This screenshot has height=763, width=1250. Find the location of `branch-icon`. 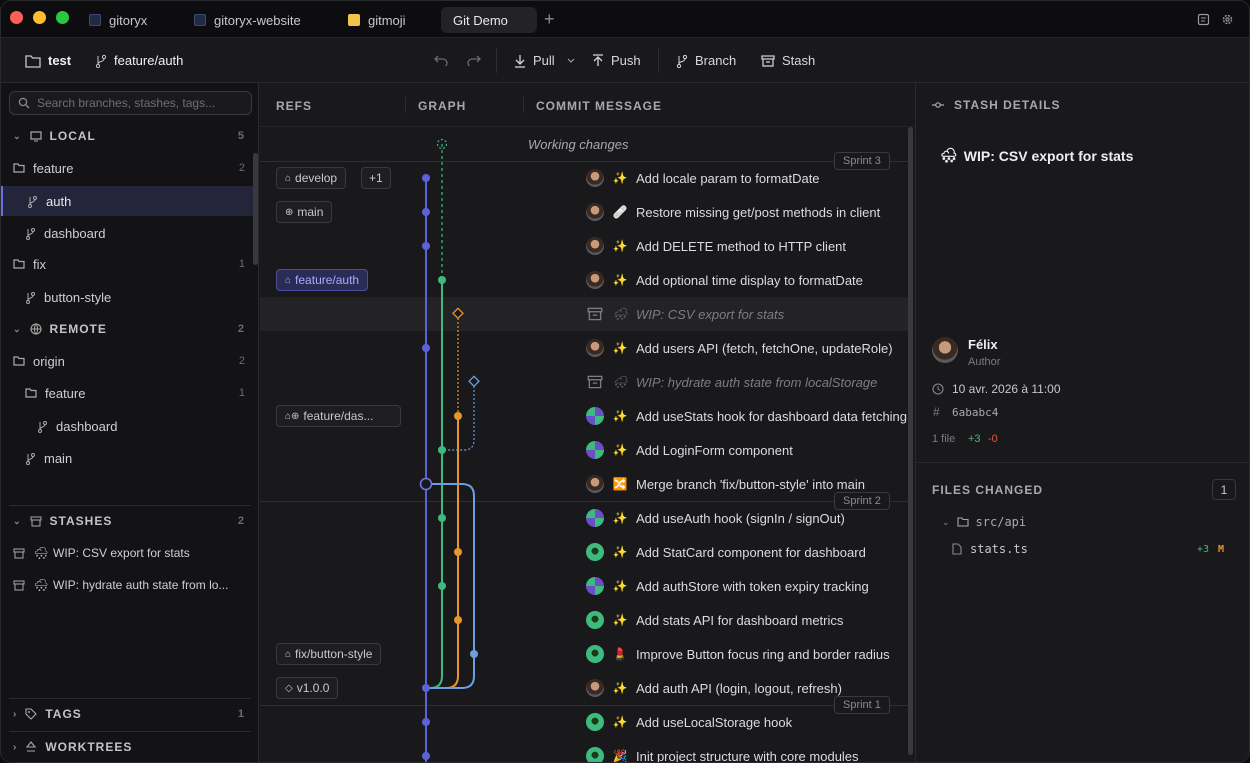

branch-icon is located at coordinates (30, 458).